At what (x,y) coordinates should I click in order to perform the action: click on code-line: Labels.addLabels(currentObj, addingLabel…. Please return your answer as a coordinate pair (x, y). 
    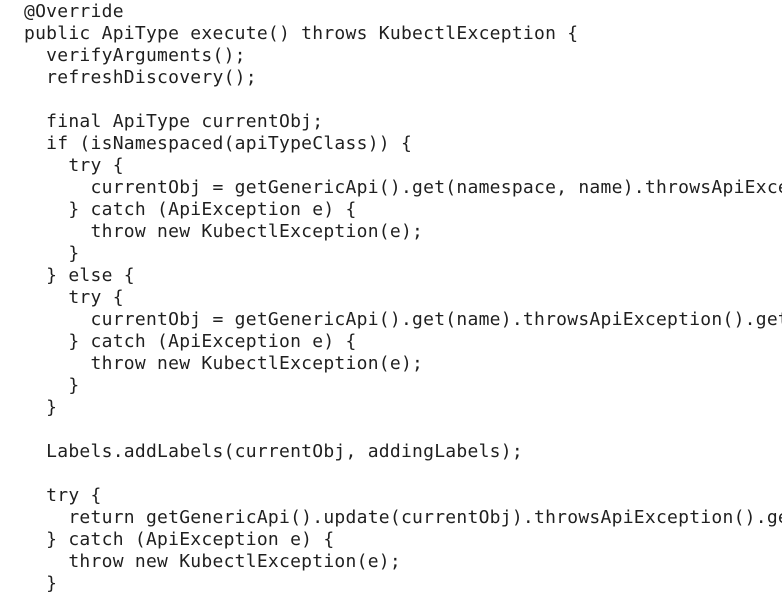
    Looking at the image, I should click on (273, 451).